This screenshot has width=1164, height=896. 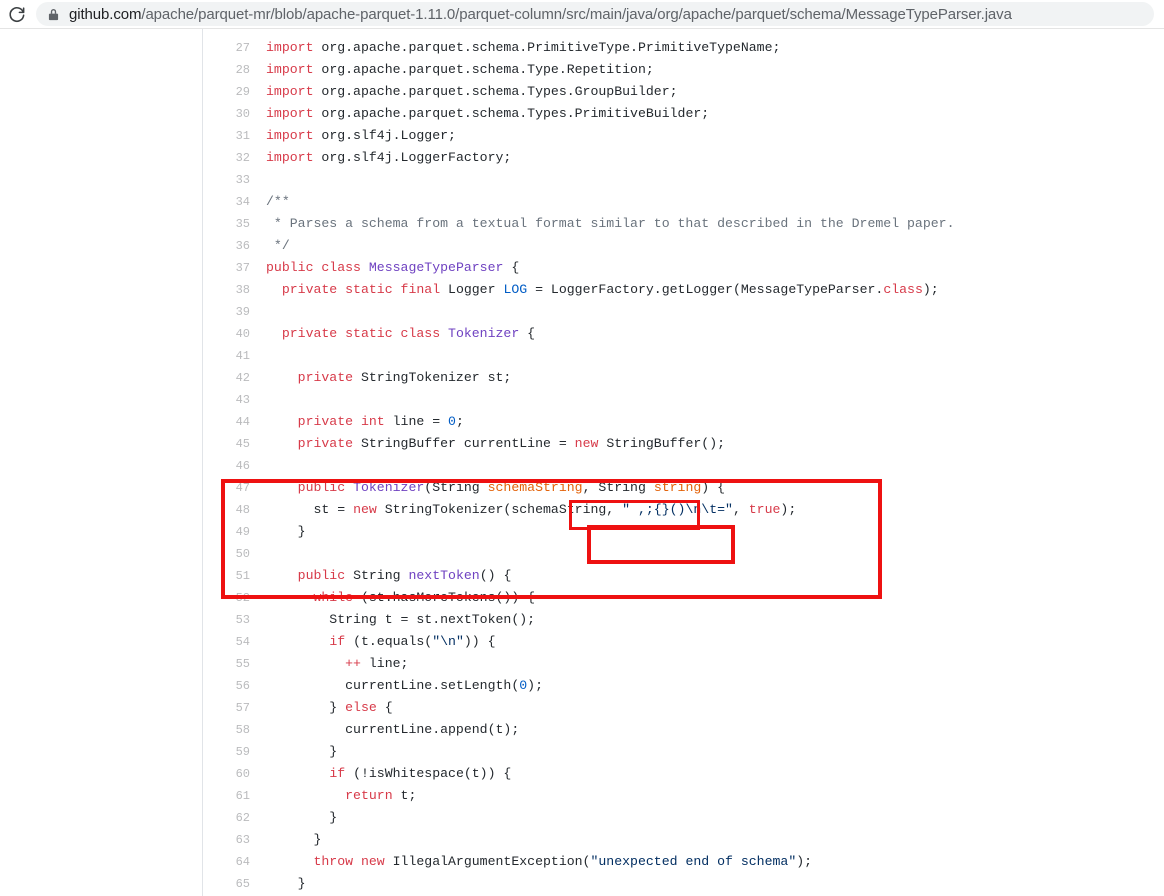 What do you see at coordinates (381, 575) in the screenshot?
I see `code-token: String` at bounding box center [381, 575].